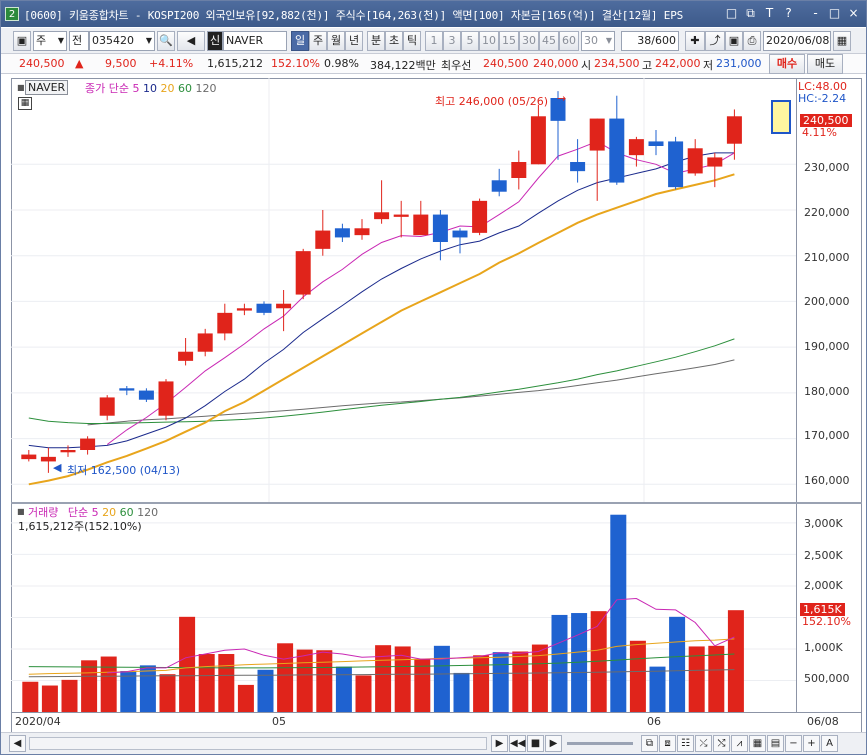  What do you see at coordinates (549, 41) in the screenshot?
I see `interval-45-button: 45` at bounding box center [549, 41].